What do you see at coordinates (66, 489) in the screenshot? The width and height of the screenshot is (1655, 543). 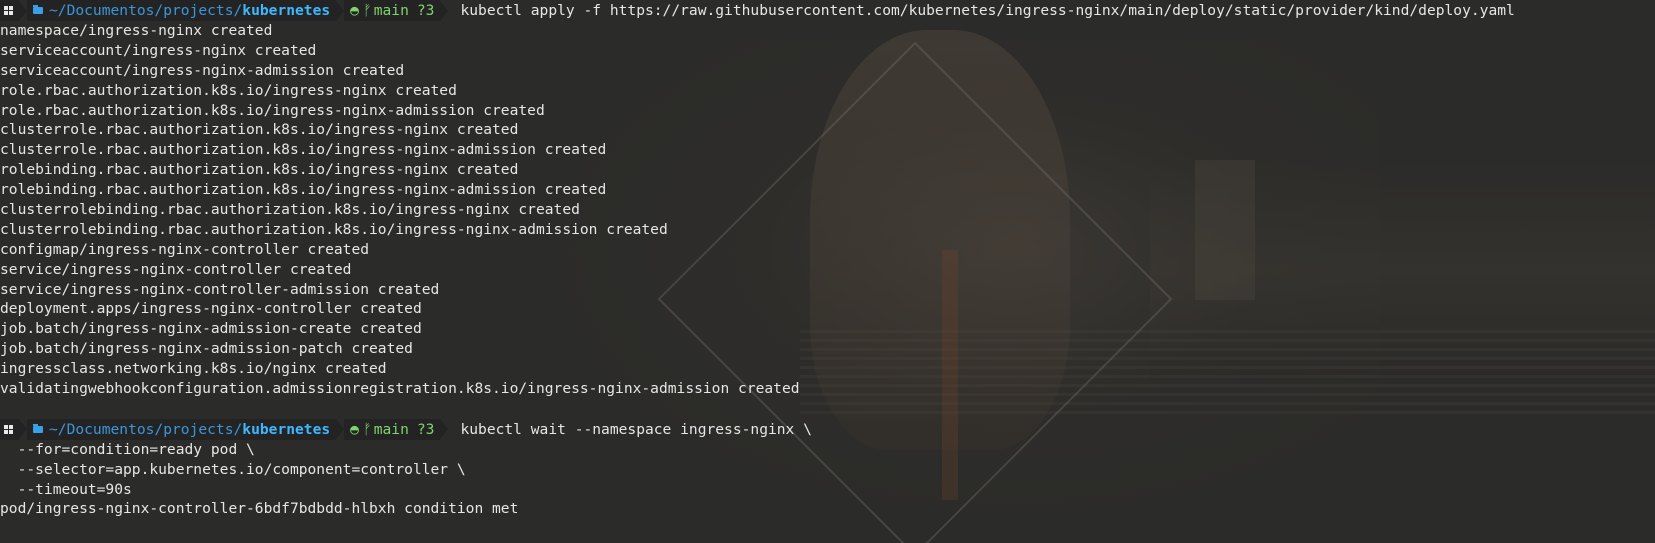 I see `continuation-line: --timeout=90s` at bounding box center [66, 489].